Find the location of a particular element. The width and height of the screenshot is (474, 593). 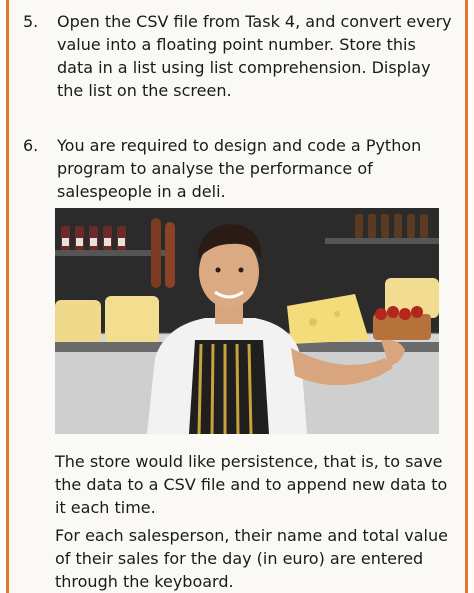

task-number: 6. is located at coordinates (31, 145).